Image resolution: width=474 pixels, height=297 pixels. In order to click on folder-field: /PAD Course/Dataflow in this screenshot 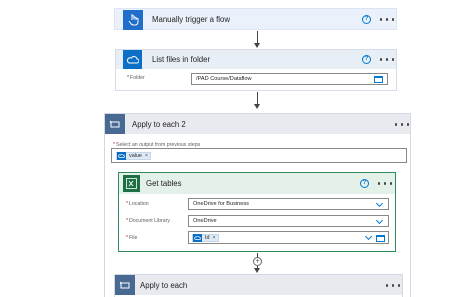, I will do `click(289, 79)`.